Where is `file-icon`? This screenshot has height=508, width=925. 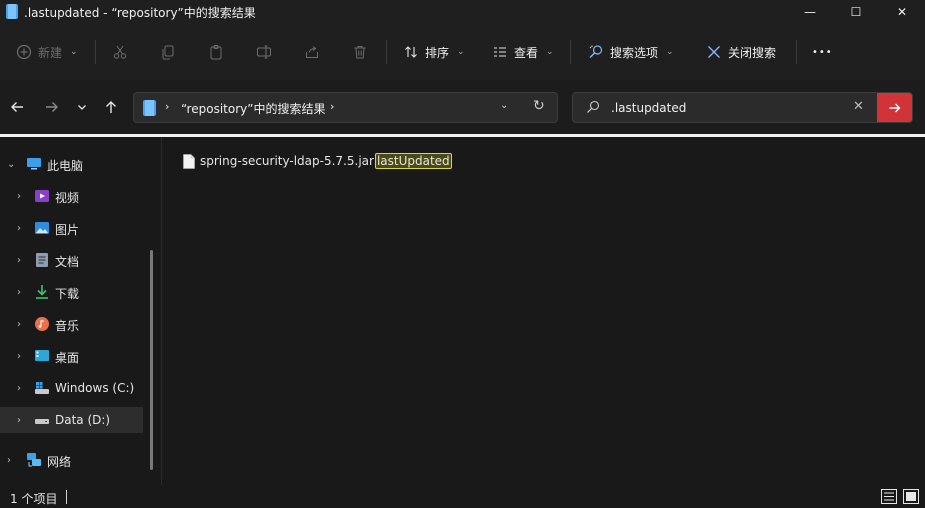
file-icon is located at coordinates (189, 161).